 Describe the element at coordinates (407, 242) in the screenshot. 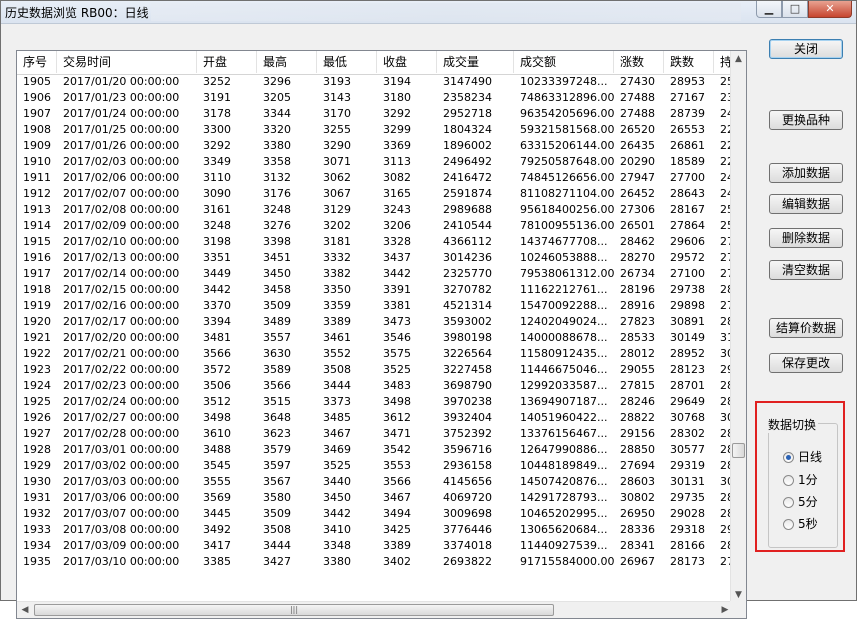

I see `table-cell: 3328` at that location.